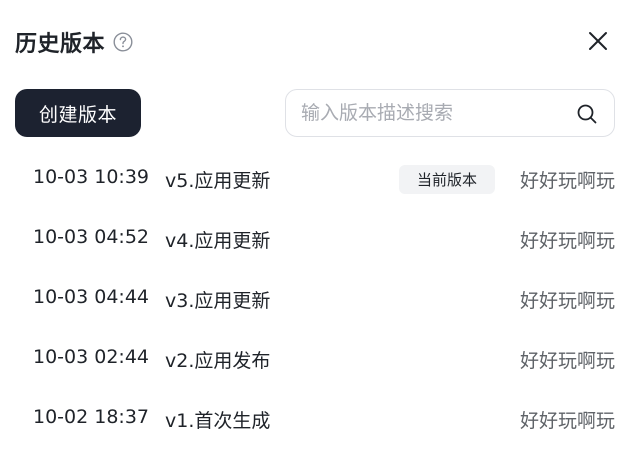 Image resolution: width=632 pixels, height=464 pixels. I want to click on version-time: 10-03 02:44, so click(91, 357).